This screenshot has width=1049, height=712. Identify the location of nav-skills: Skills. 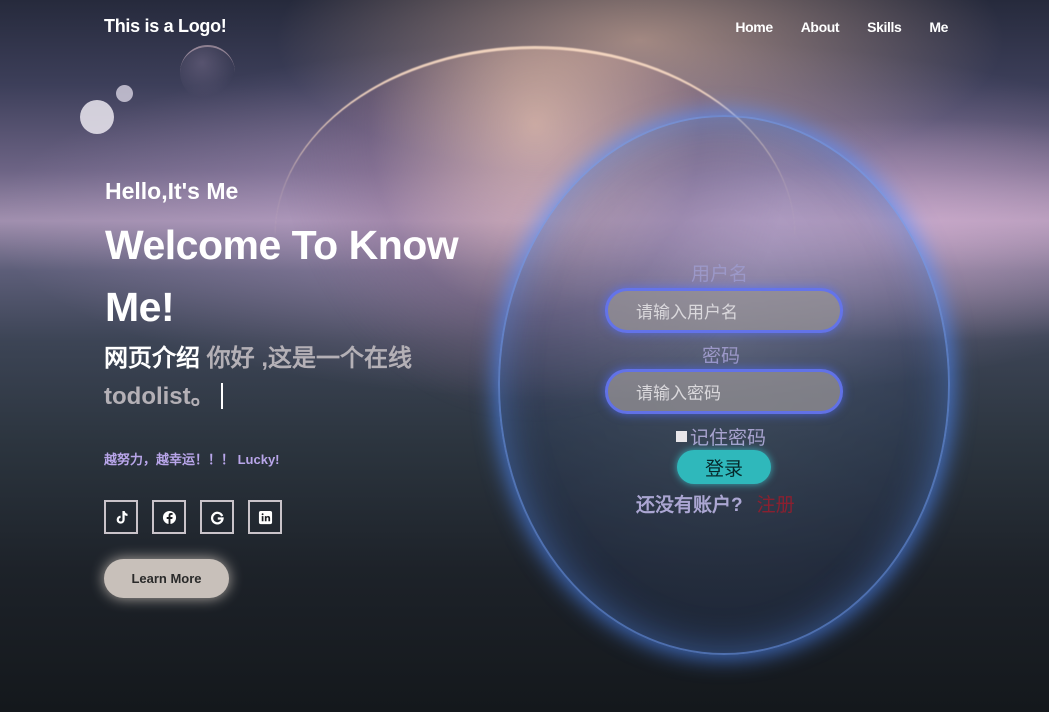
(884, 27).